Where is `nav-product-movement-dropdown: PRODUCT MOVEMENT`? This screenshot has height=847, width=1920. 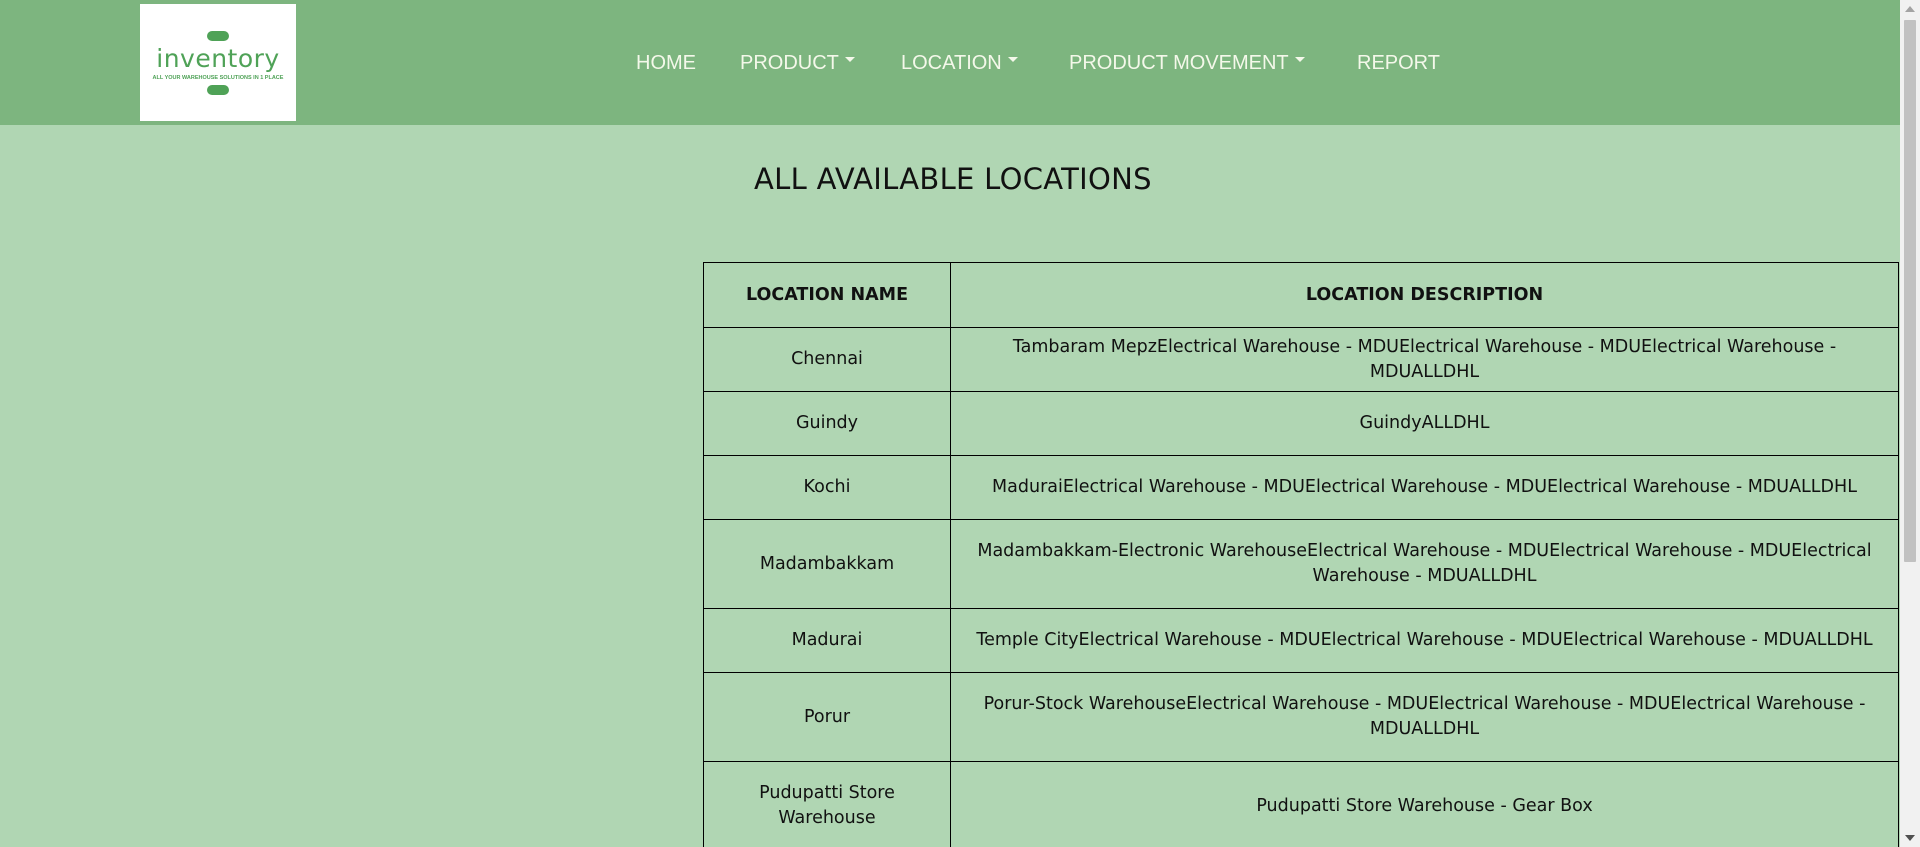 nav-product-movement-dropdown: PRODUCT MOVEMENT is located at coordinates (1187, 63).